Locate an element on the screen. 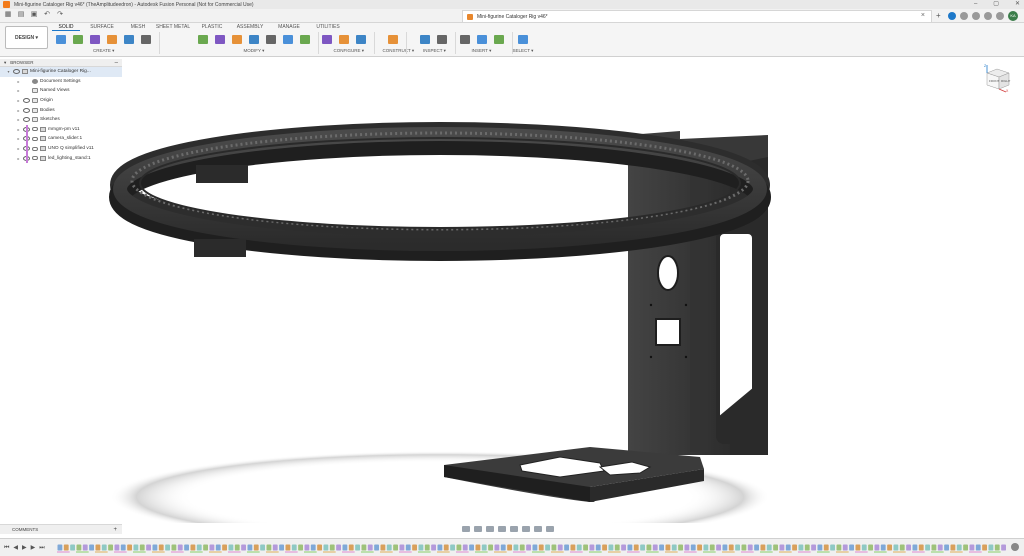  notifications-icon is located at coordinates (976, 16).